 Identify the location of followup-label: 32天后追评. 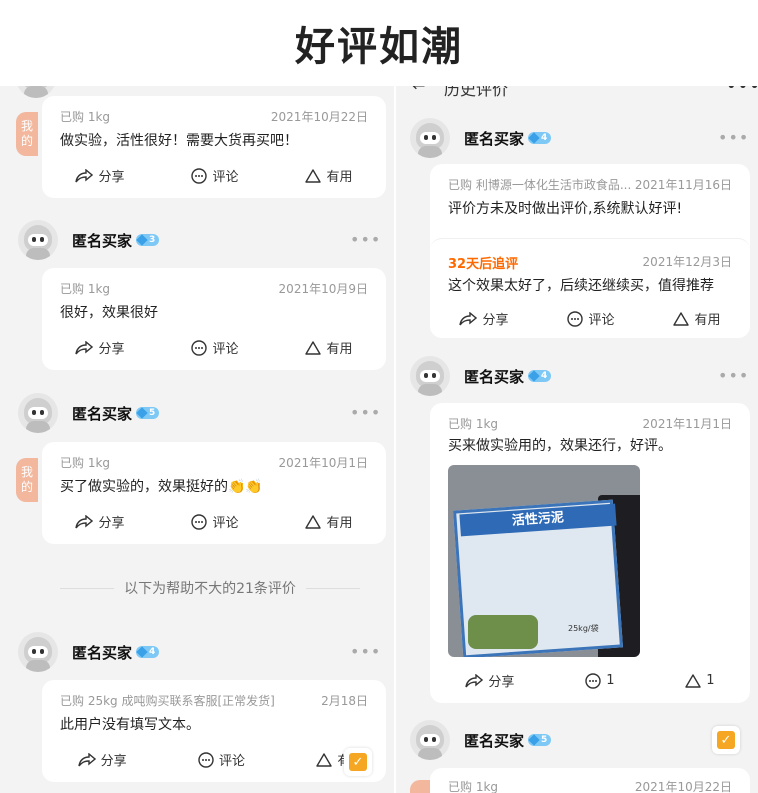
(483, 264).